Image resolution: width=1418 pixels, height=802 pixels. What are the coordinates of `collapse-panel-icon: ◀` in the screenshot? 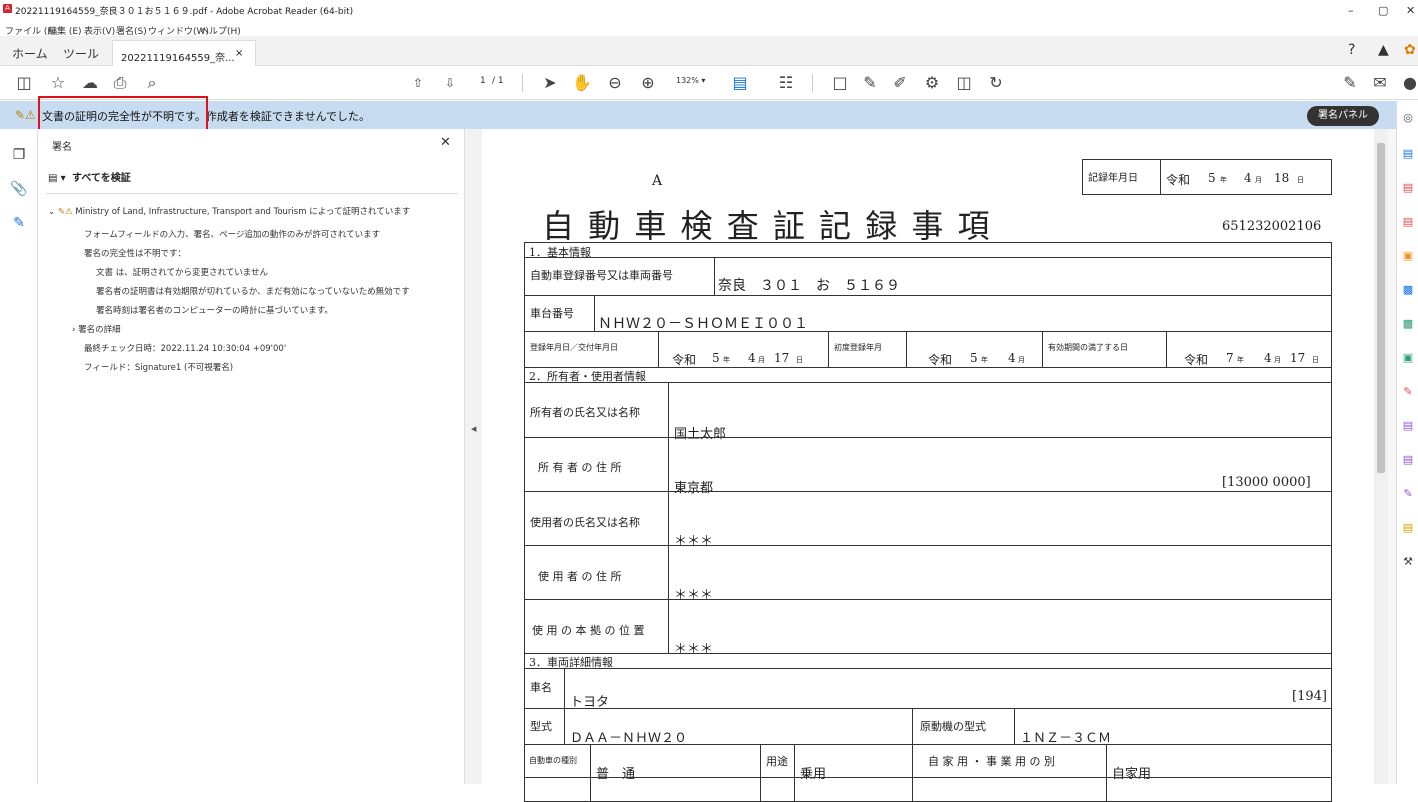 It's located at (473, 429).